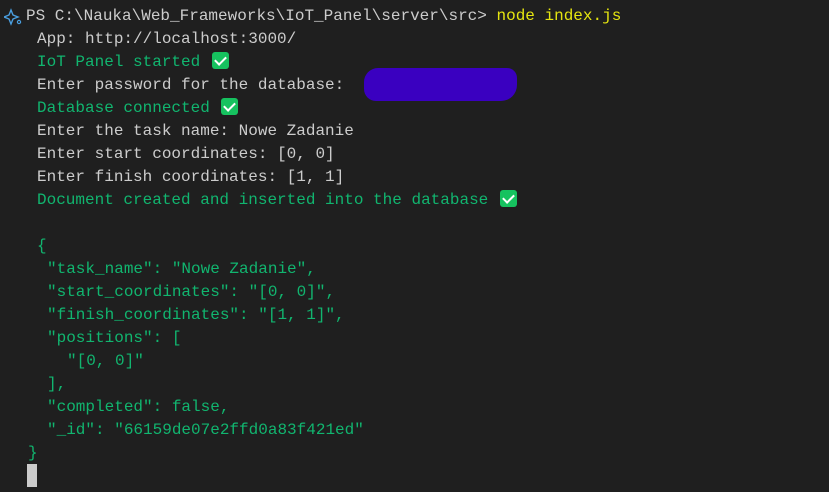  What do you see at coordinates (123, 108) in the screenshot?
I see `db-connected-text: Database connected` at bounding box center [123, 108].